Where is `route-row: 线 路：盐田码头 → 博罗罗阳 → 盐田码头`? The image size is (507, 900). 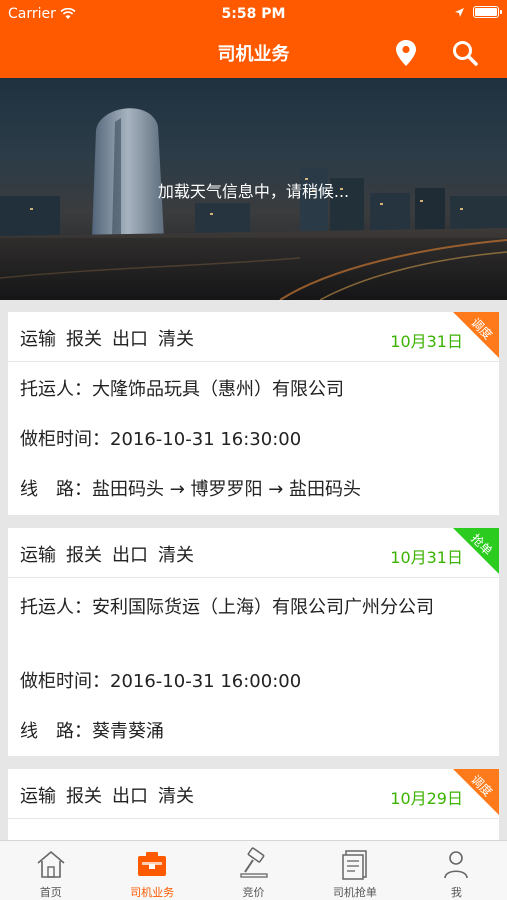 route-row: 线 路：盐田码头 → 博罗罗阳 → 盐田码头 is located at coordinates (253, 490).